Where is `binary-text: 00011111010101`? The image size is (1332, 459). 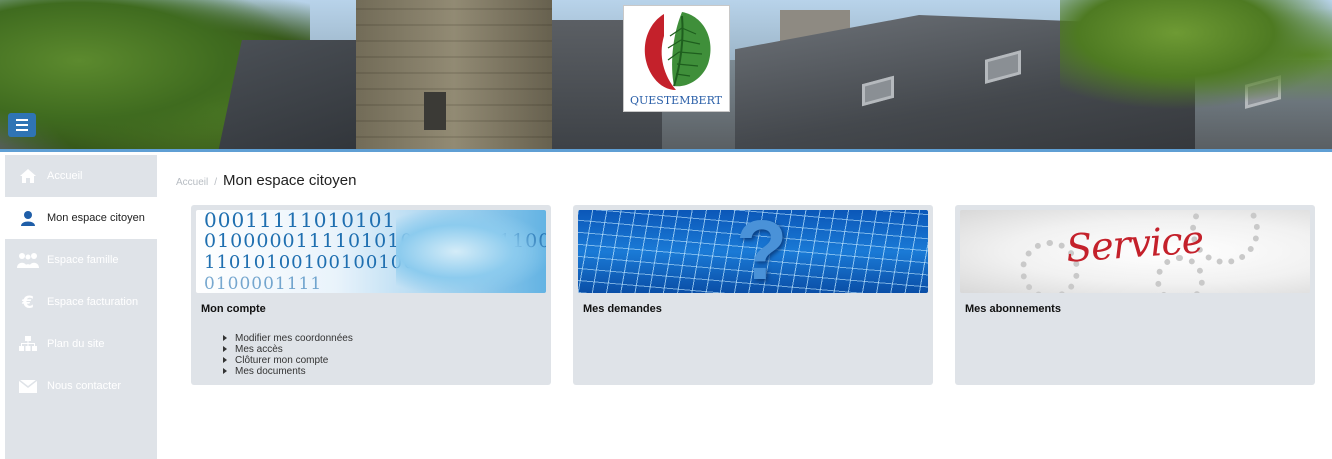
binary-text: 00011111010101 is located at coordinates (300, 221).